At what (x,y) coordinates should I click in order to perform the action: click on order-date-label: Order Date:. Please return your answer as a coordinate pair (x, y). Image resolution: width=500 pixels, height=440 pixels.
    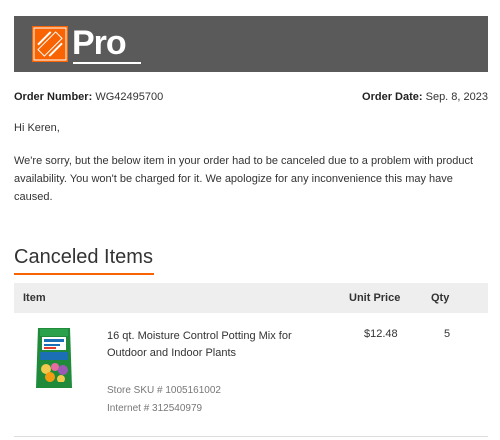
    Looking at the image, I should click on (392, 97).